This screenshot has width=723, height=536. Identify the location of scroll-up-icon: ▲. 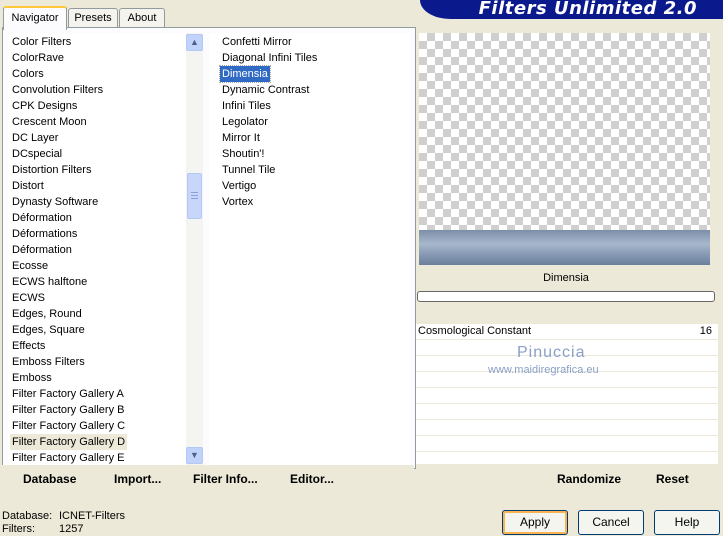
(194, 42).